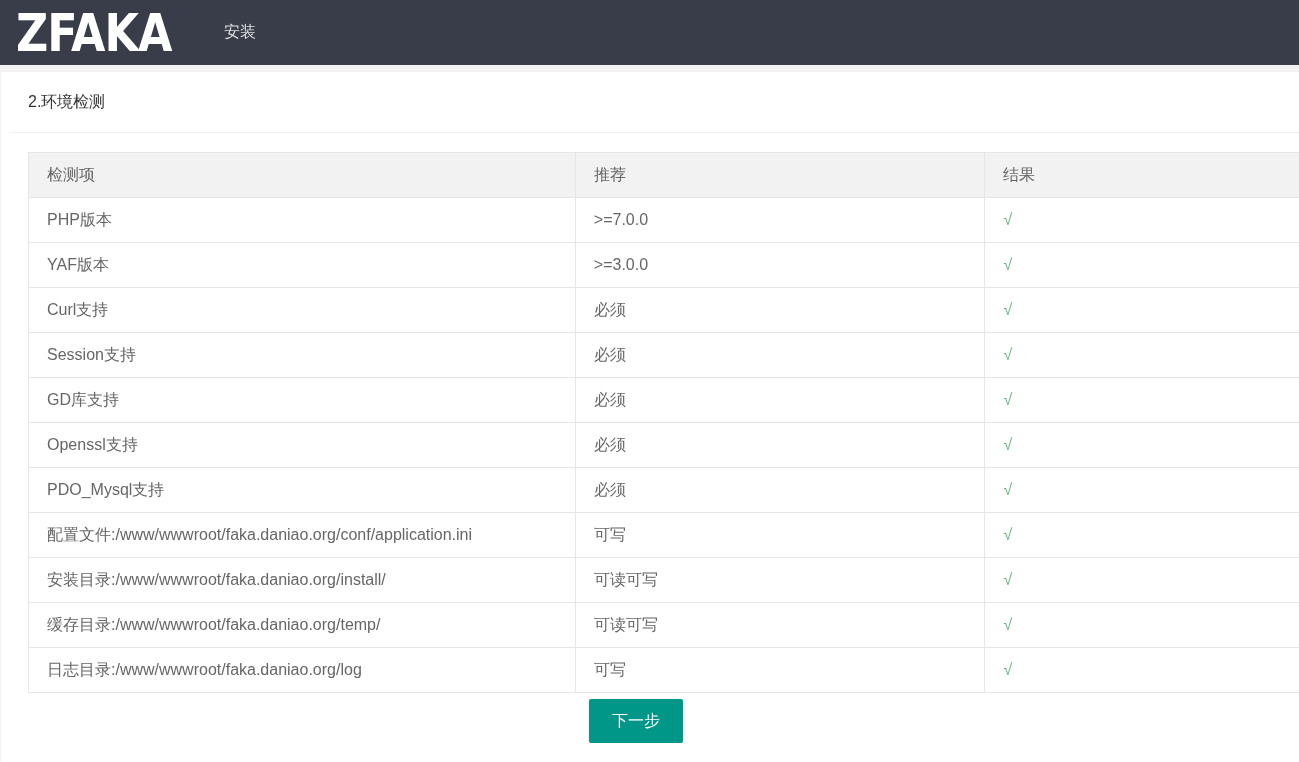  I want to click on table-cell: PDO_Mysql支持, so click(302, 490).